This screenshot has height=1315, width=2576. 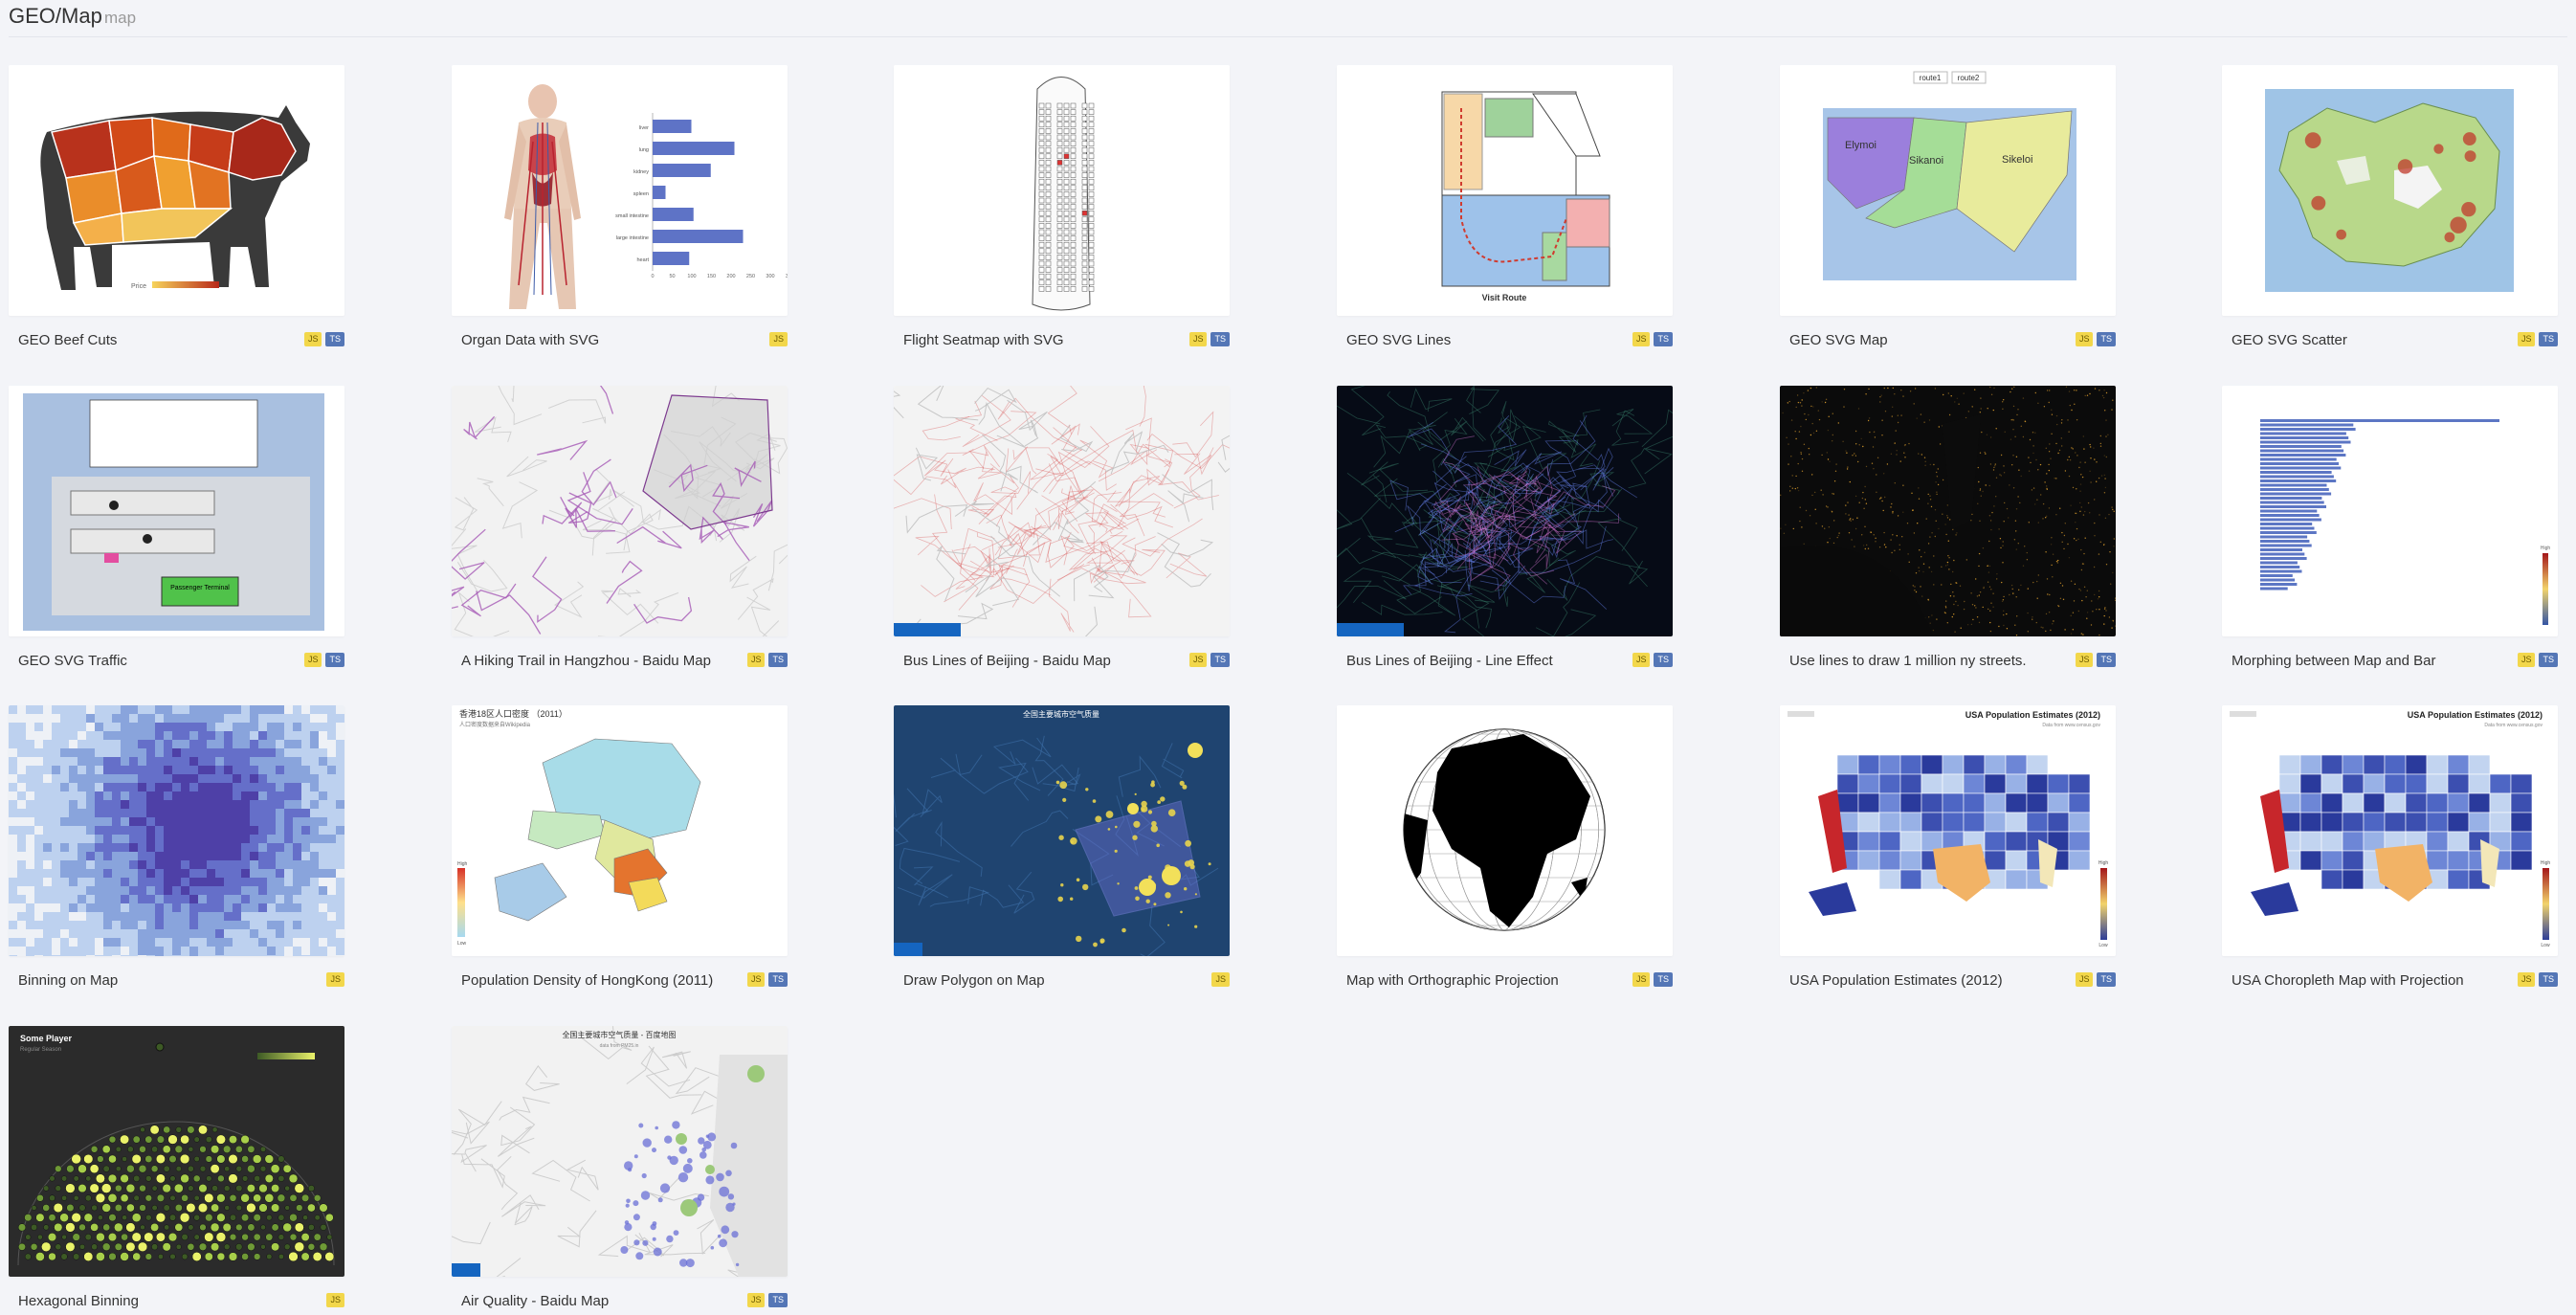 What do you see at coordinates (530, 340) in the screenshot?
I see `example-title: Organ Data with SVG` at bounding box center [530, 340].